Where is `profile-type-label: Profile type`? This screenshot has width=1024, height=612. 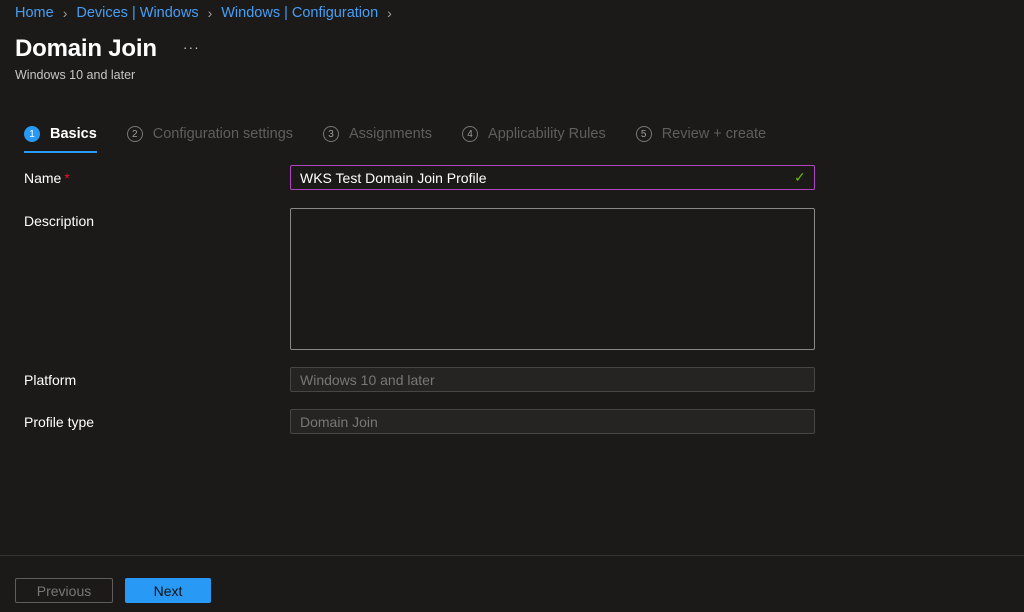 profile-type-label: Profile type is located at coordinates (59, 422).